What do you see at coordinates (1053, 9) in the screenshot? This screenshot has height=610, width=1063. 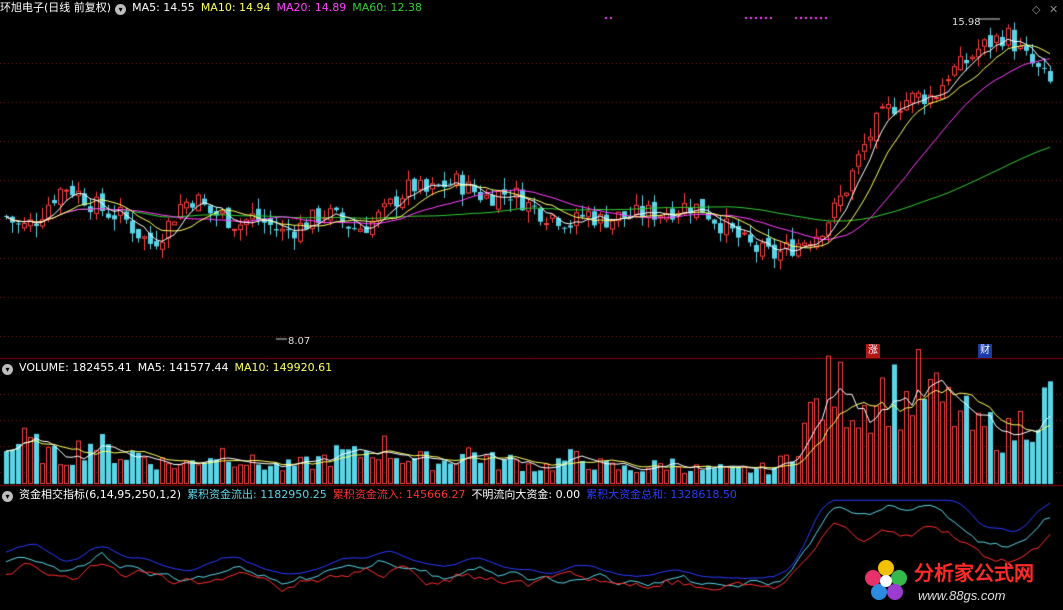 I see `close-icon: ✕` at bounding box center [1053, 9].